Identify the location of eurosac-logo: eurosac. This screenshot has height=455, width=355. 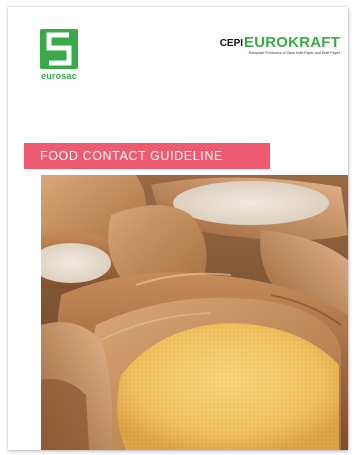
(59, 55).